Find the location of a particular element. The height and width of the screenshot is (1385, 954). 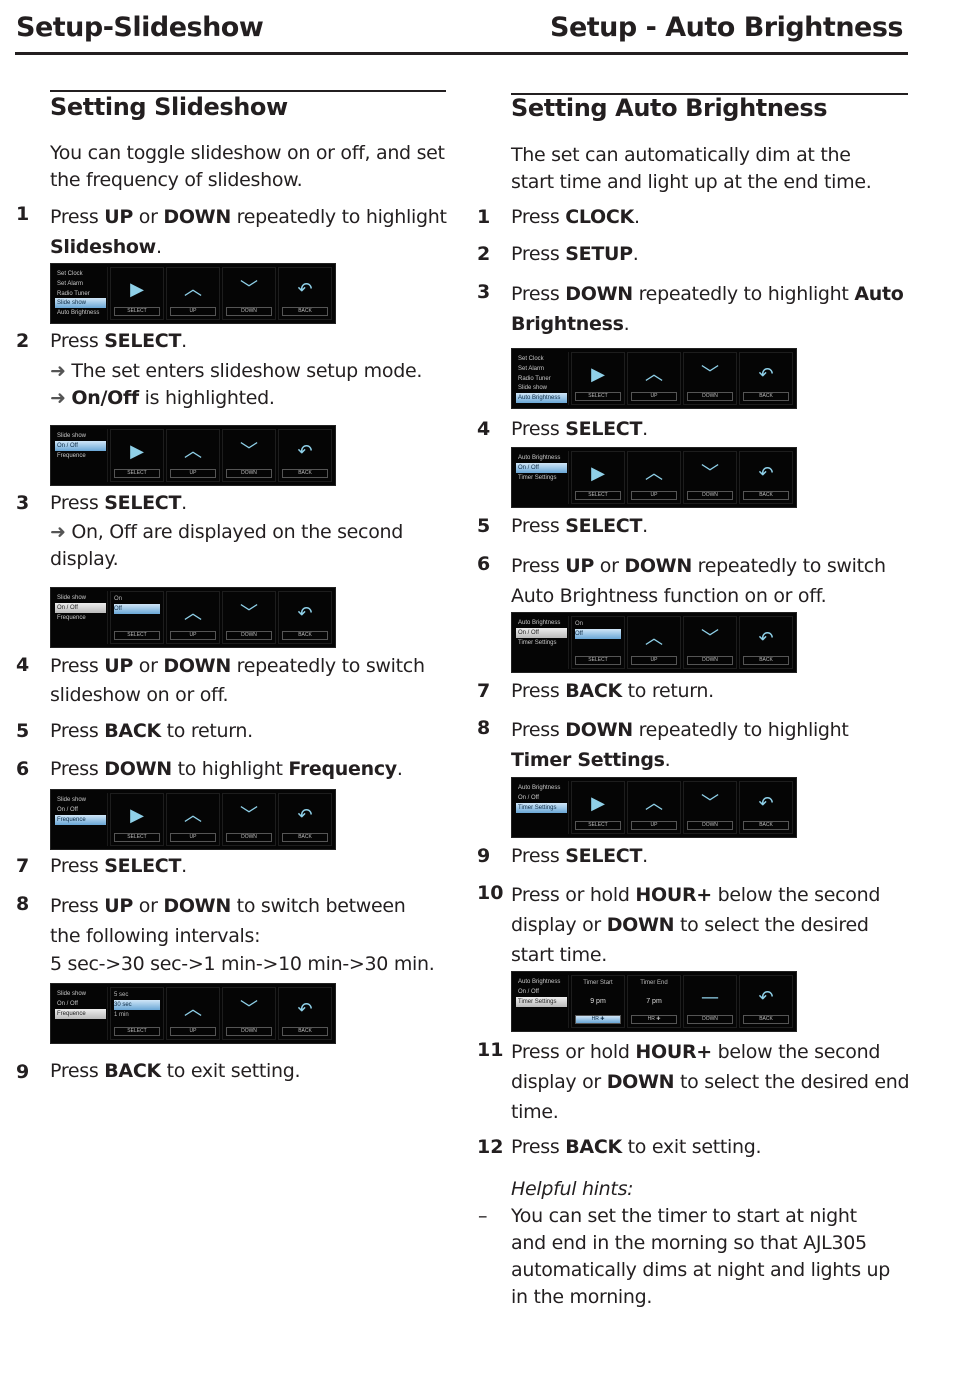

hint-dash: – is located at coordinates (483, 1216).